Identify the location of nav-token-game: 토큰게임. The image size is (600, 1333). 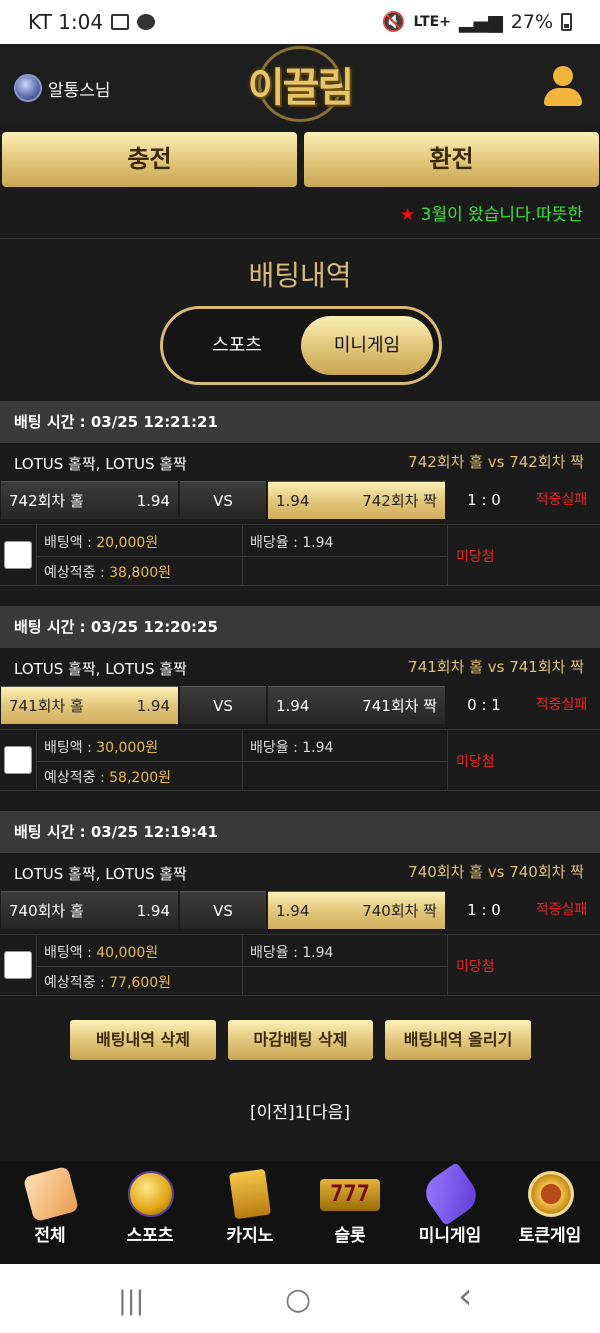
(550, 1212).